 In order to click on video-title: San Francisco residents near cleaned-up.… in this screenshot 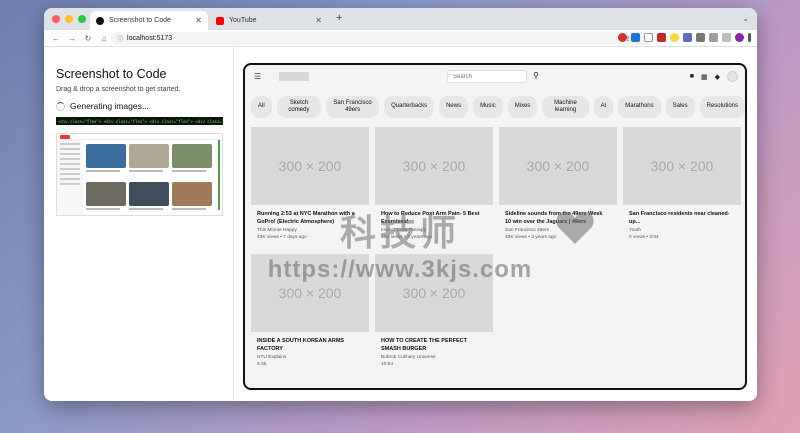, I will do `click(681, 218)`.